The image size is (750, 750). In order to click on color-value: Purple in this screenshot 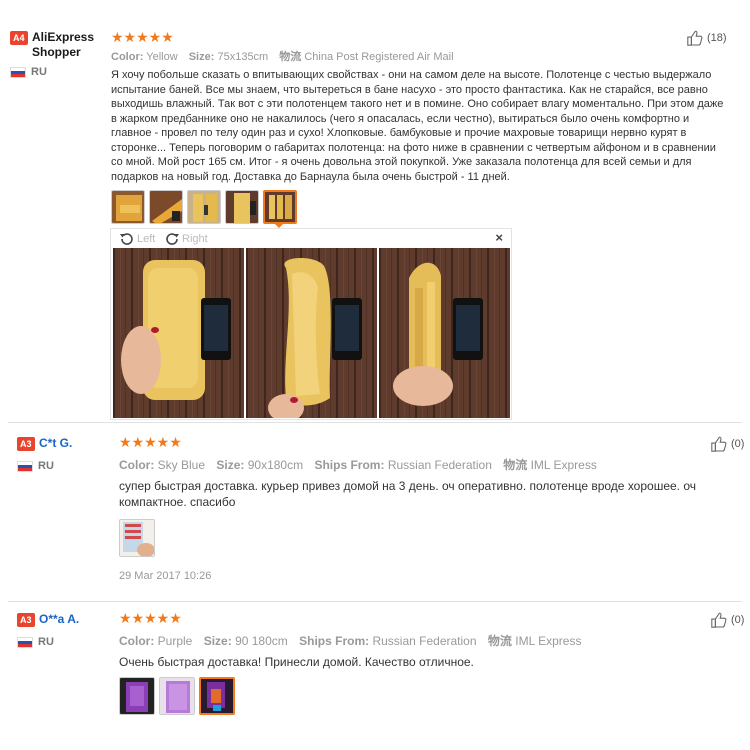, I will do `click(175, 641)`.